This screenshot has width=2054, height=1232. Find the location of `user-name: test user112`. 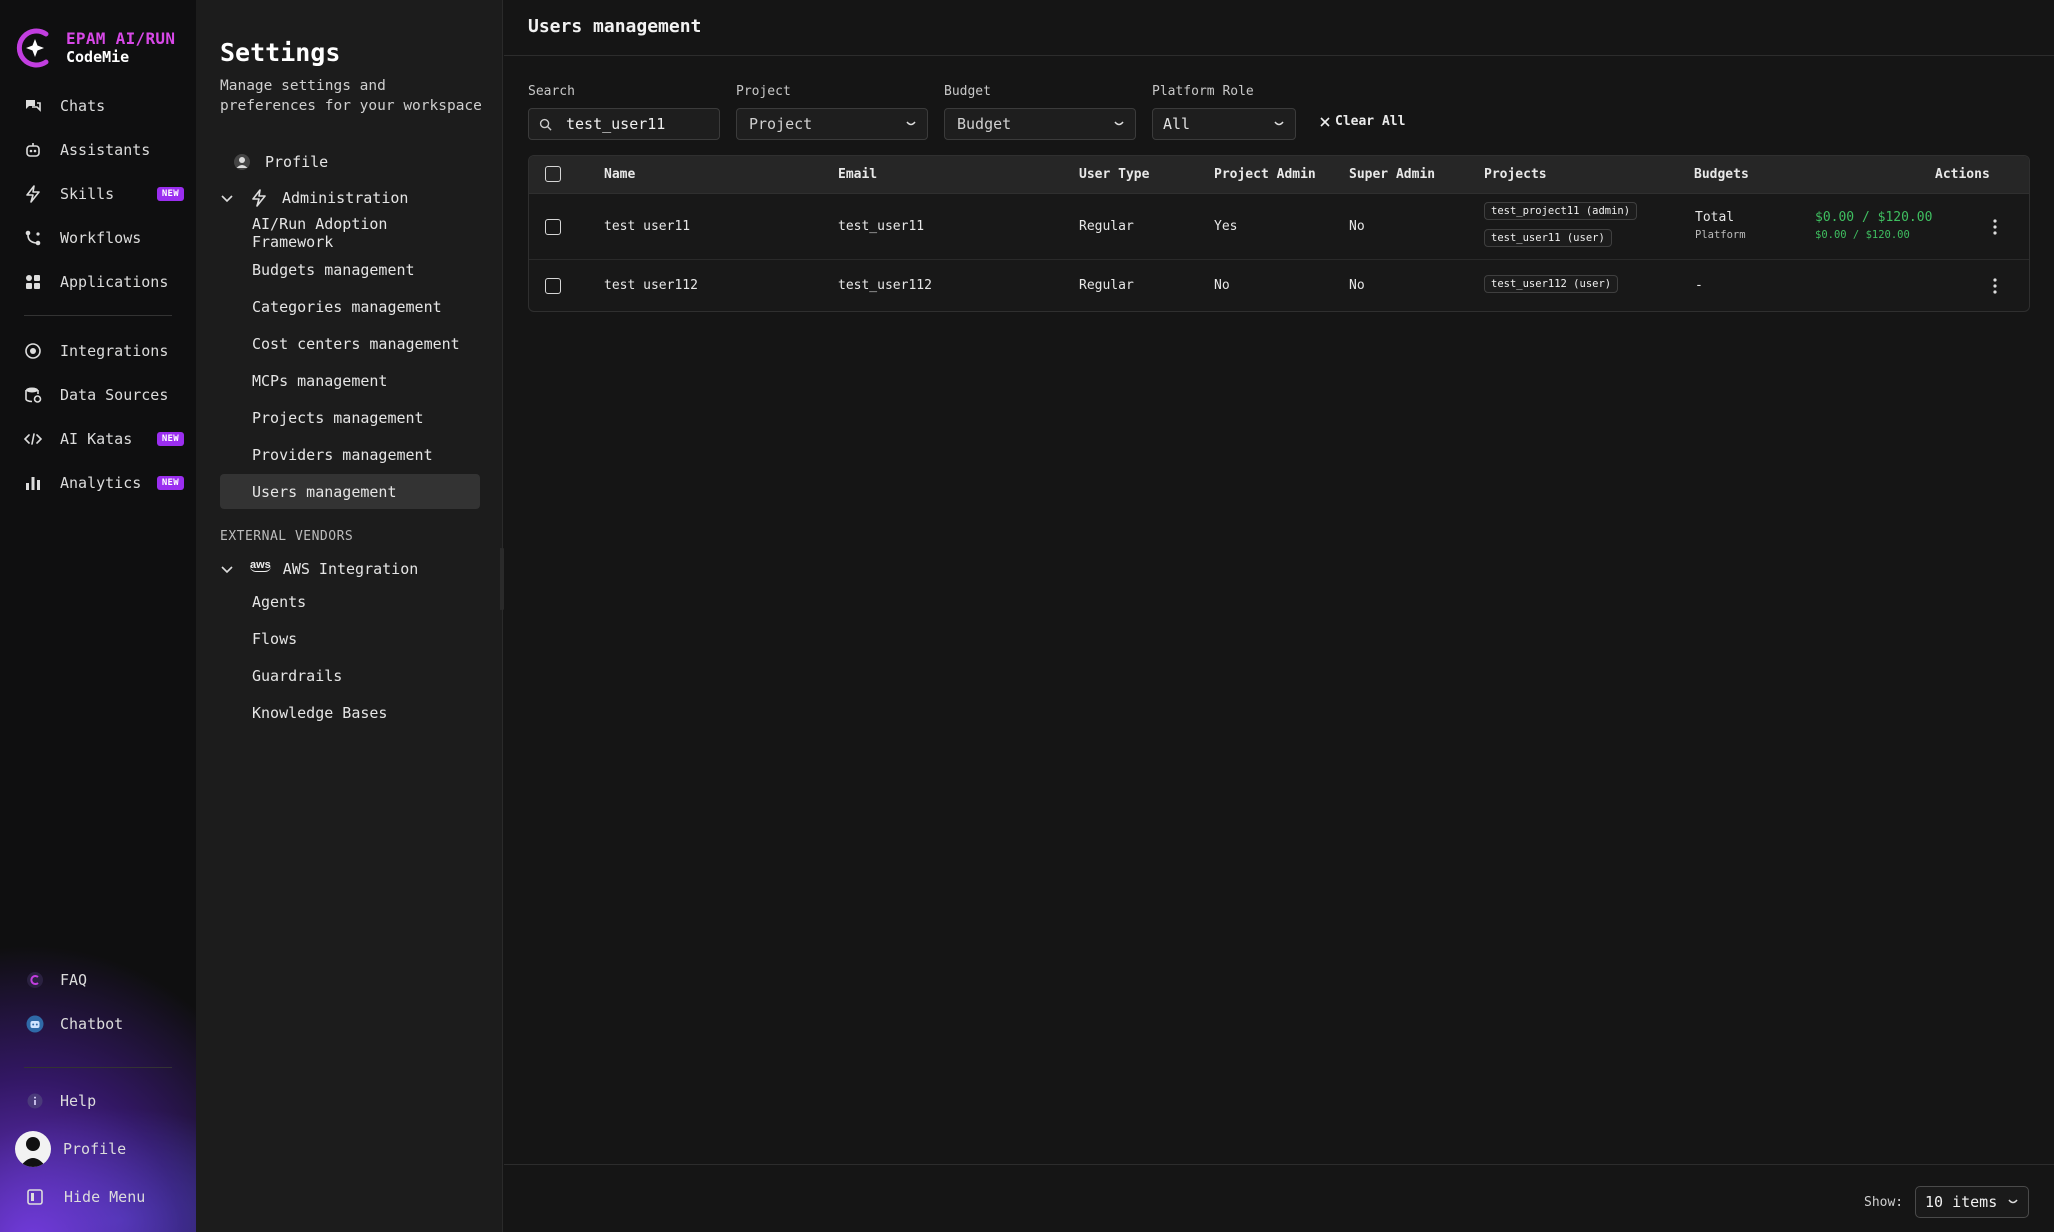

user-name: test user112 is located at coordinates (651, 285).